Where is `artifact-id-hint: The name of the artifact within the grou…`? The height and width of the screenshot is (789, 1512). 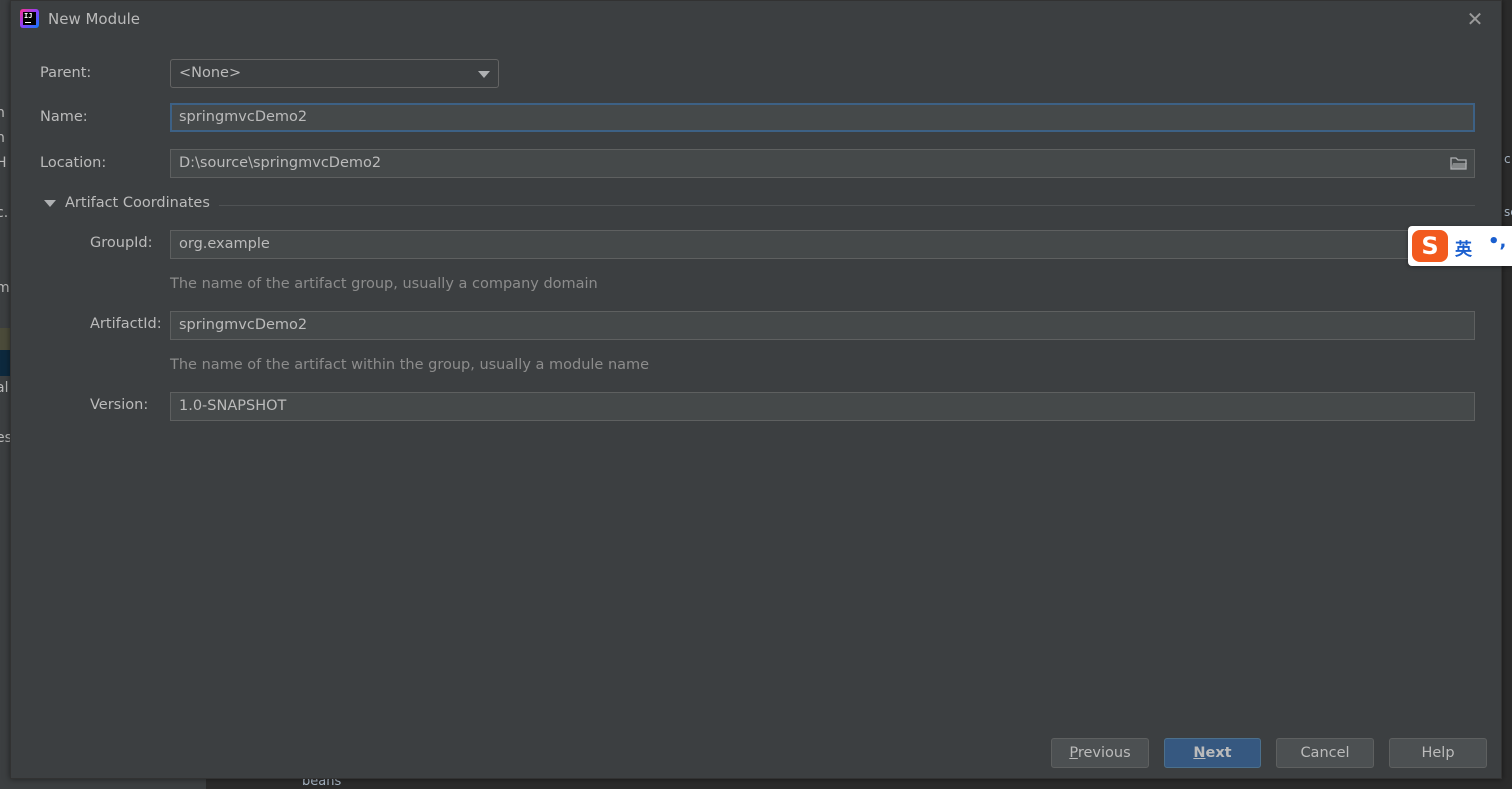
artifact-id-hint: The name of the artifact within the grou… is located at coordinates (410, 365).